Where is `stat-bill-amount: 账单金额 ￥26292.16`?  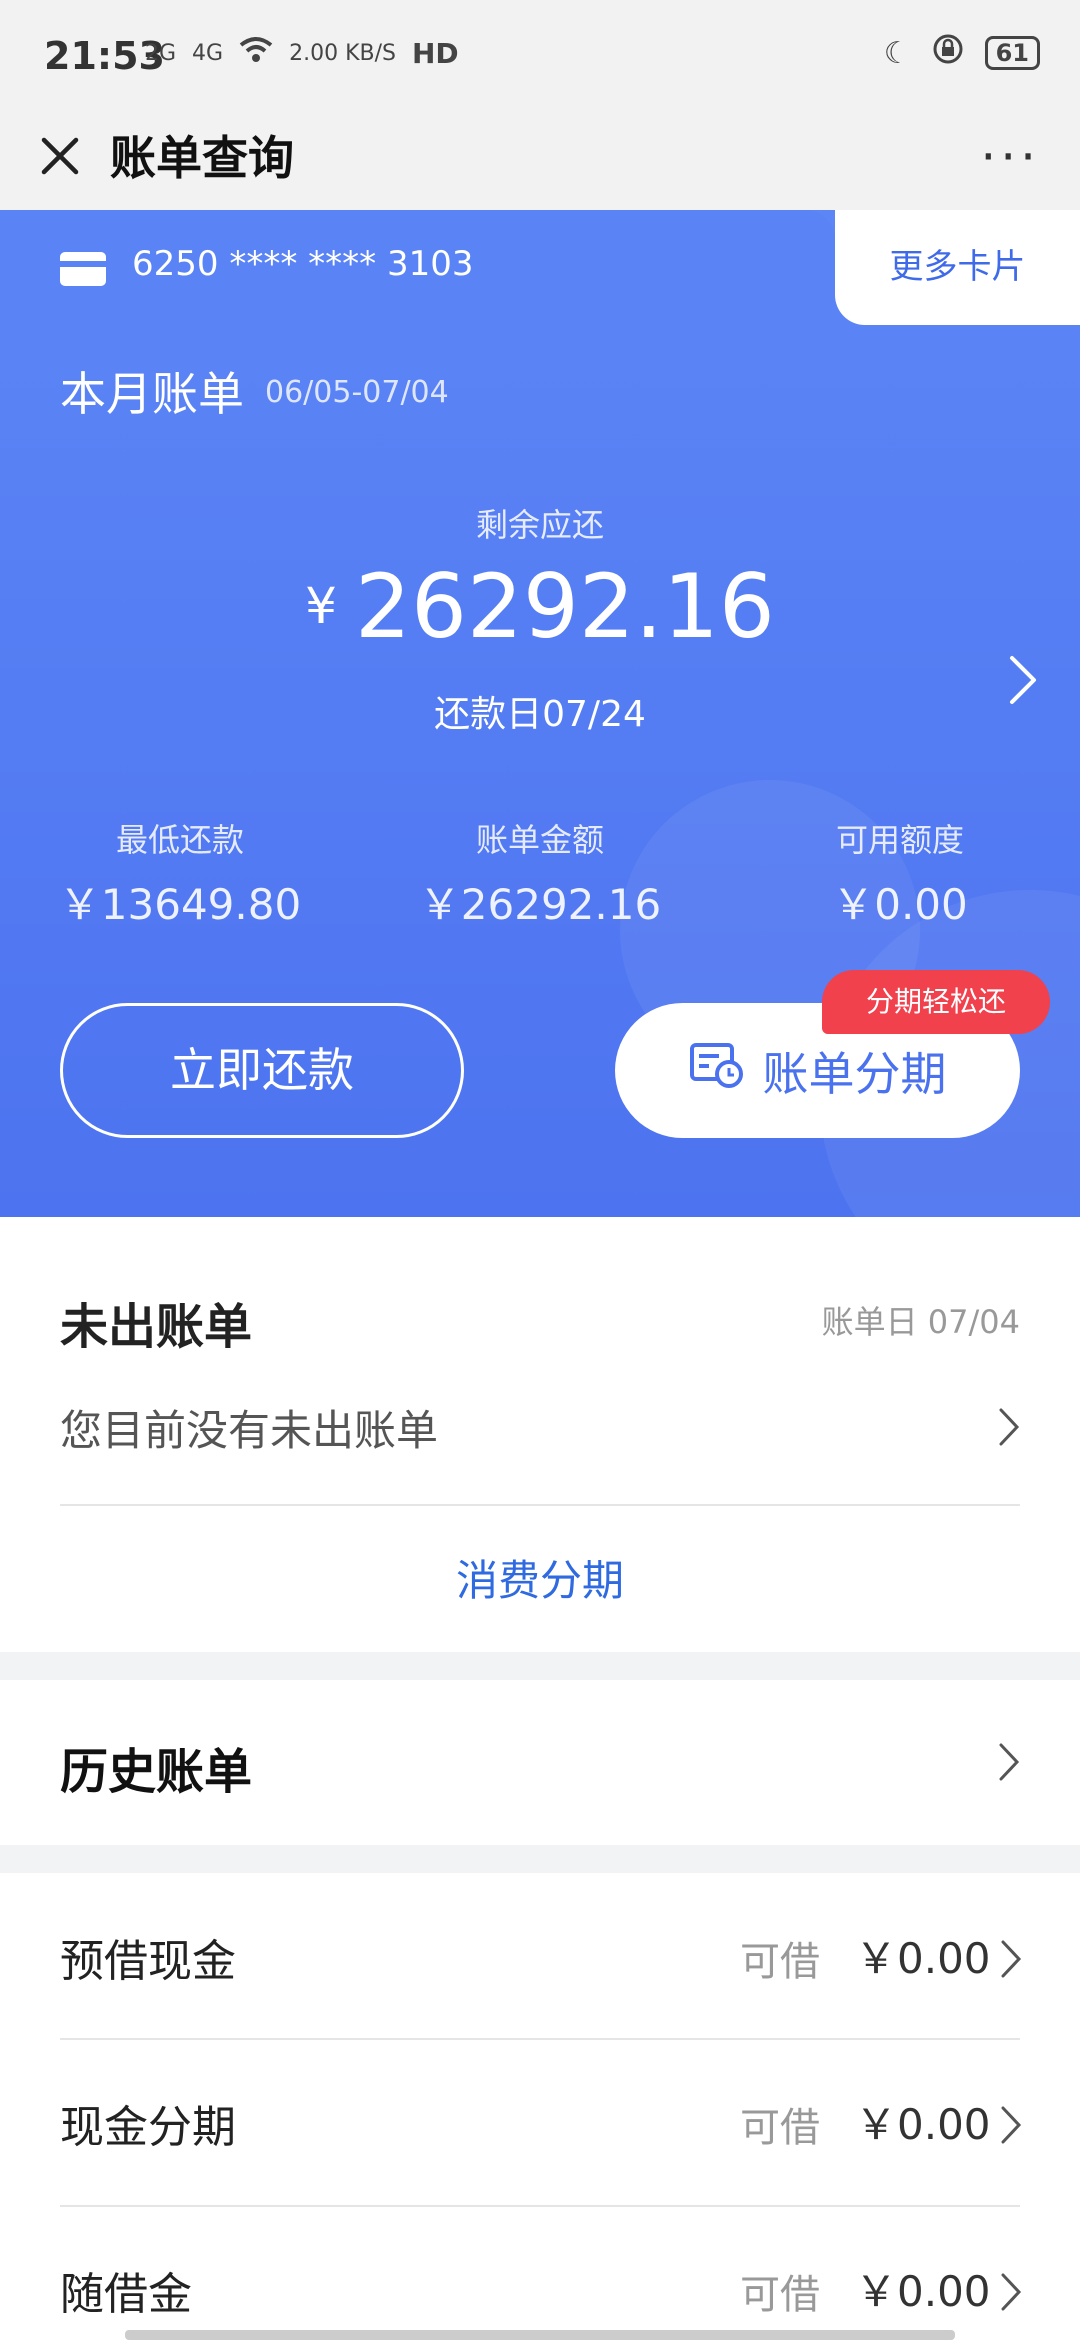
stat-bill-amount: 账单金额 ￥26292.16 is located at coordinates (540, 873).